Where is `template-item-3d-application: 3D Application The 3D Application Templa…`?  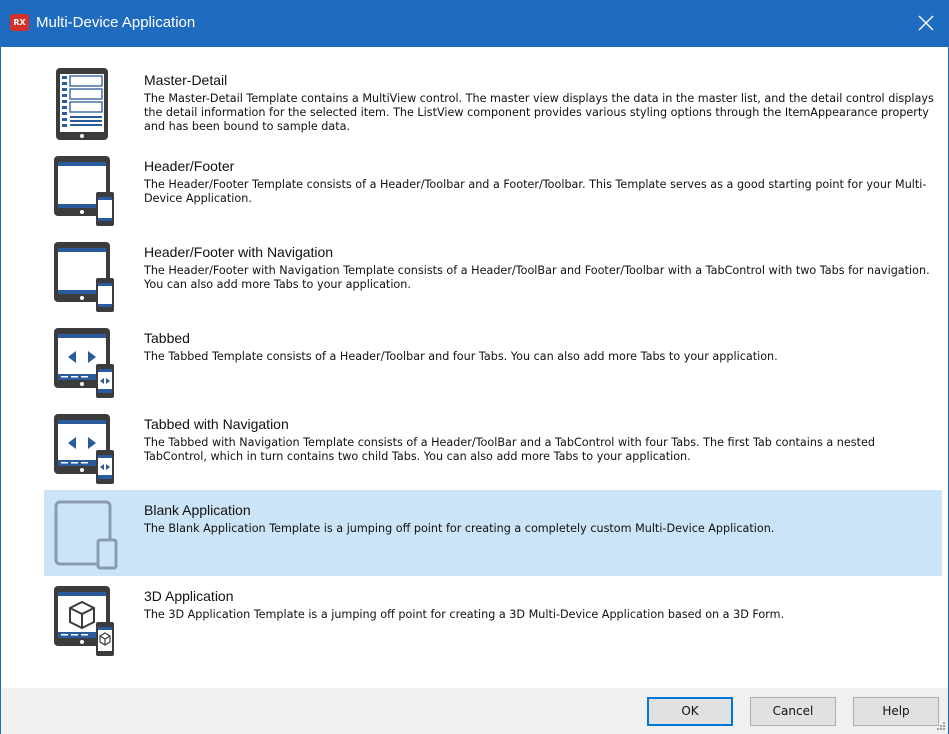
template-item-3d-application: 3D Application The 3D Application Templa… is located at coordinates (493, 619).